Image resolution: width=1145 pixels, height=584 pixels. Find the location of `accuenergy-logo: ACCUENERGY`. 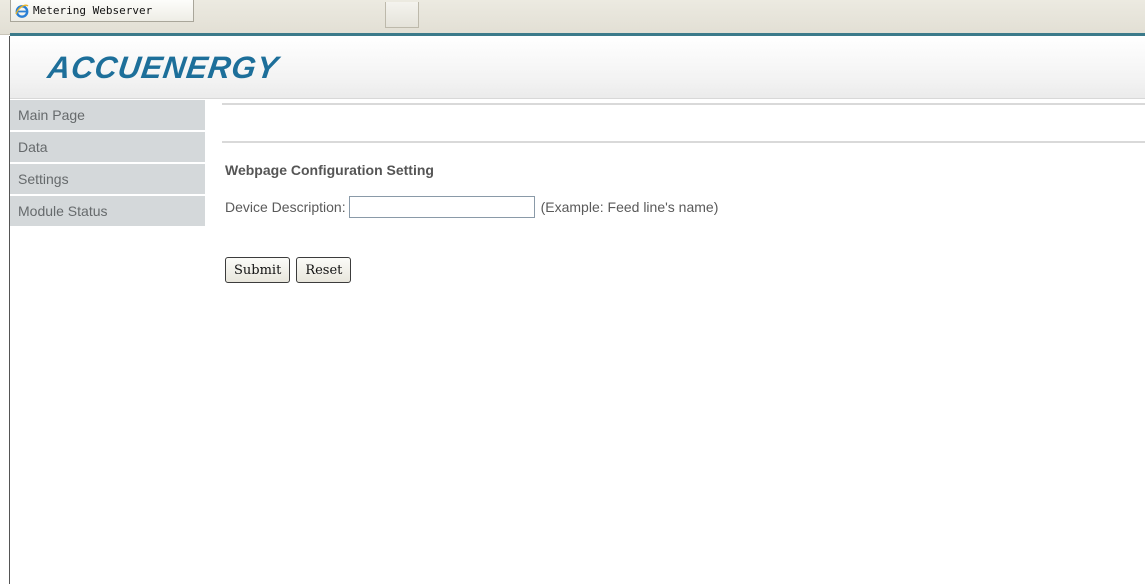

accuenergy-logo: ACCUENERGY is located at coordinates (163, 67).